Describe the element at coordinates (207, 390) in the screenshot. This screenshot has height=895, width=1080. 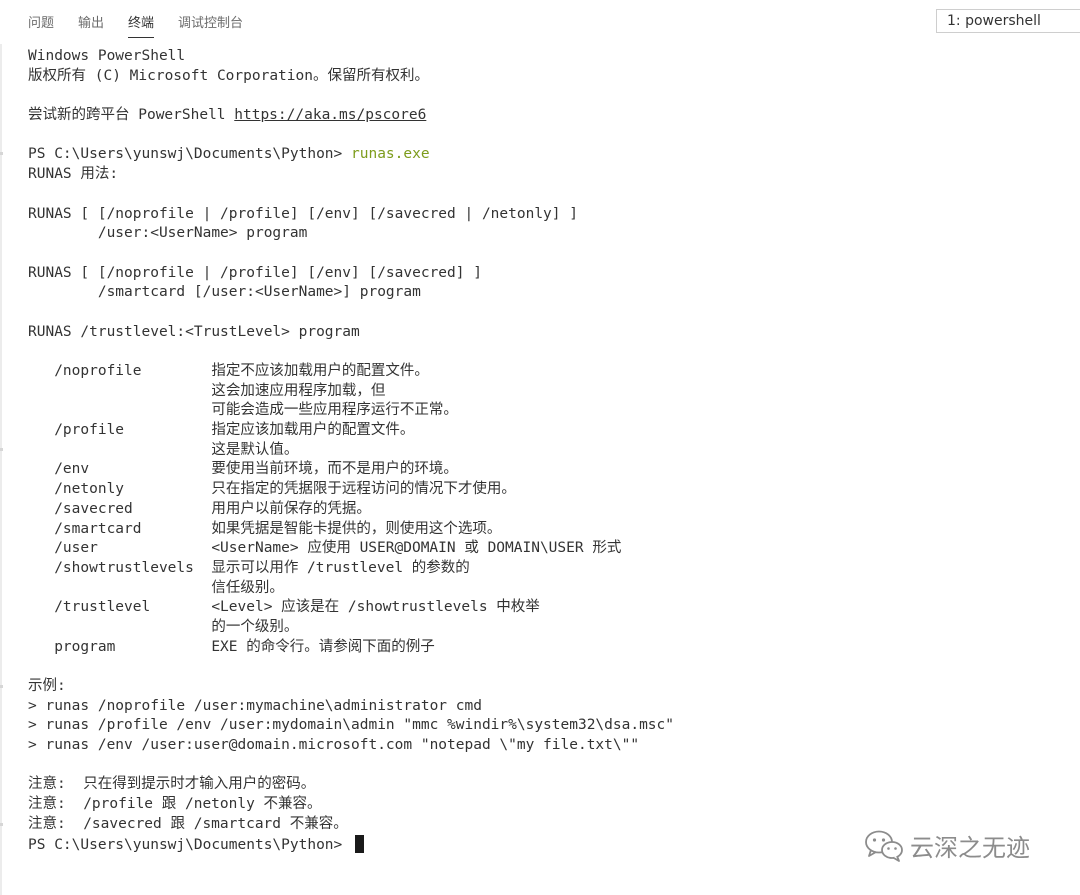
I see `terminal-line: 这会加速应用程序加载，但` at that location.